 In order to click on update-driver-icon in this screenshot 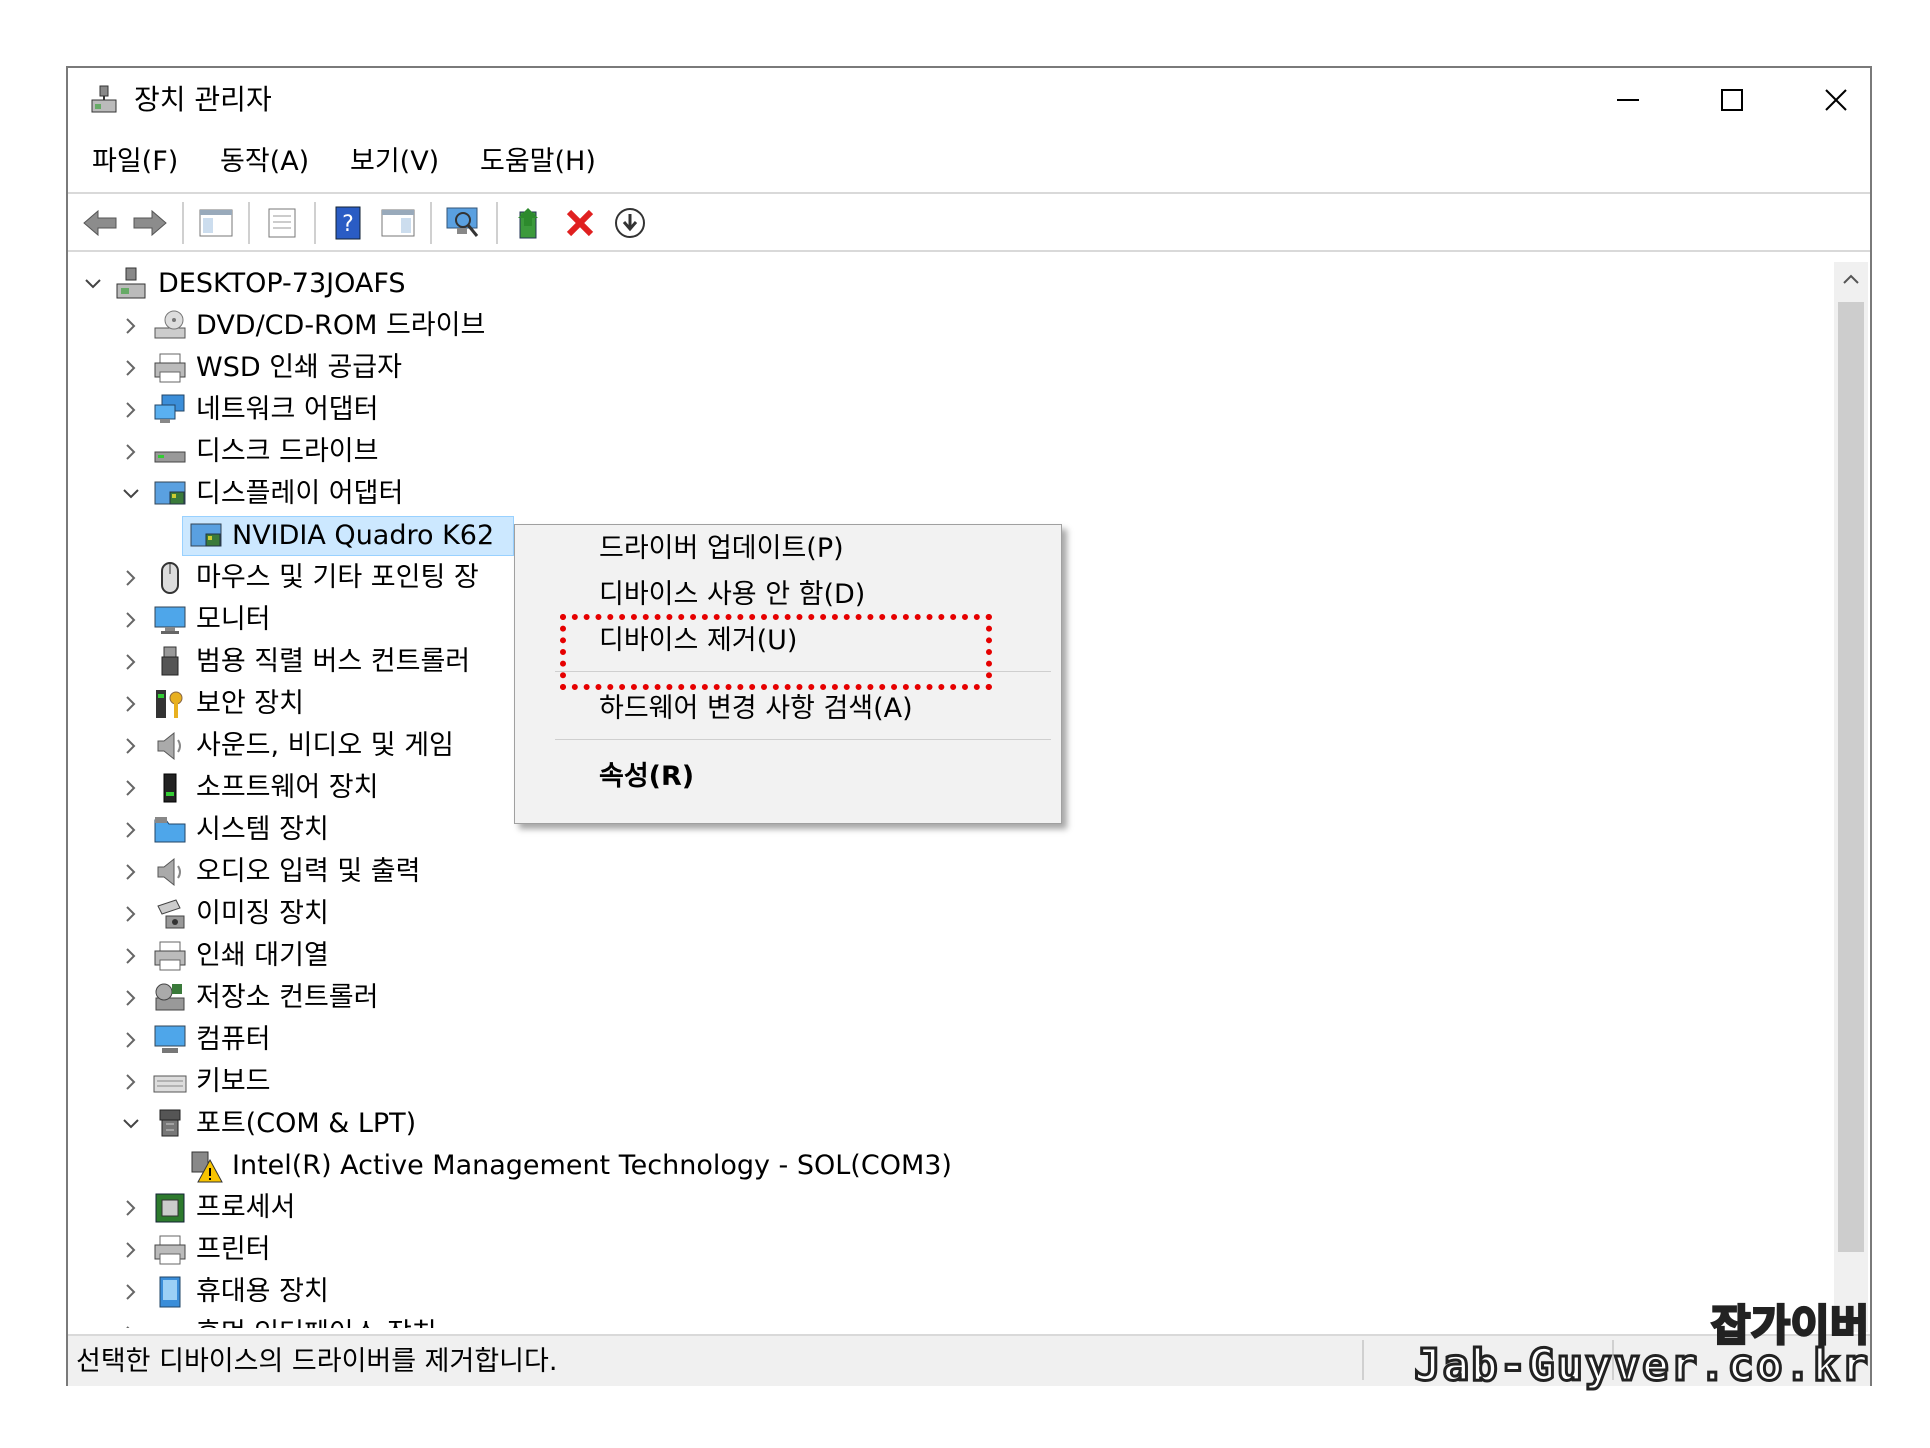, I will do `click(528, 223)`.